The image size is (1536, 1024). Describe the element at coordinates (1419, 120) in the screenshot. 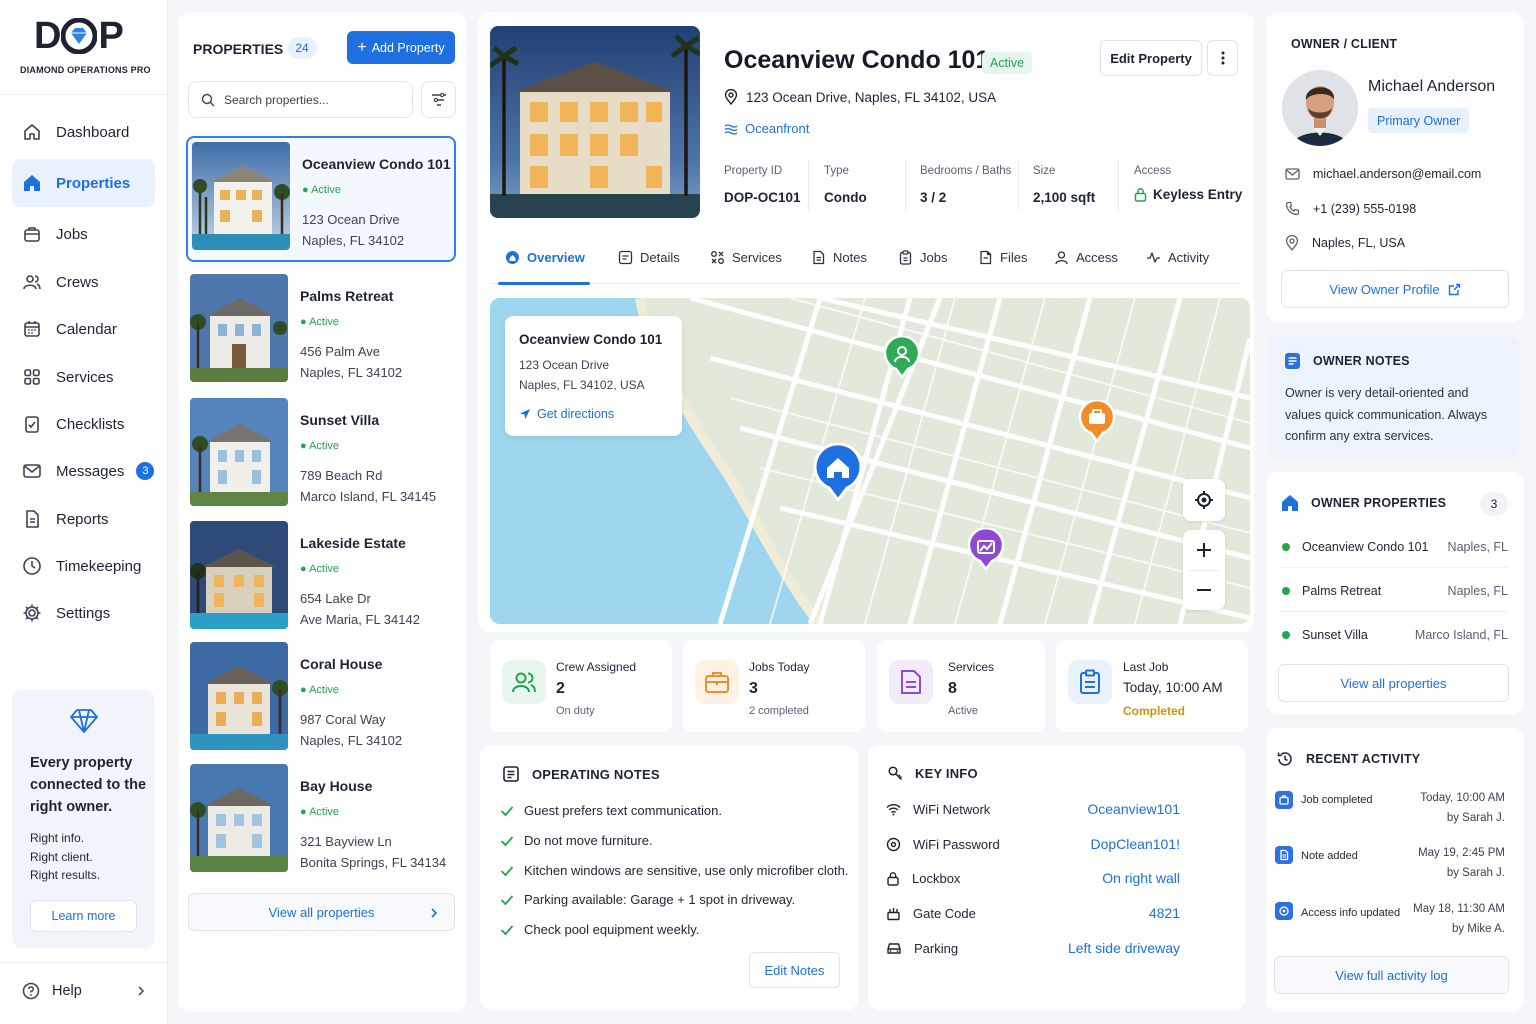

I see `owner-role-badge: Primary Owner` at that location.